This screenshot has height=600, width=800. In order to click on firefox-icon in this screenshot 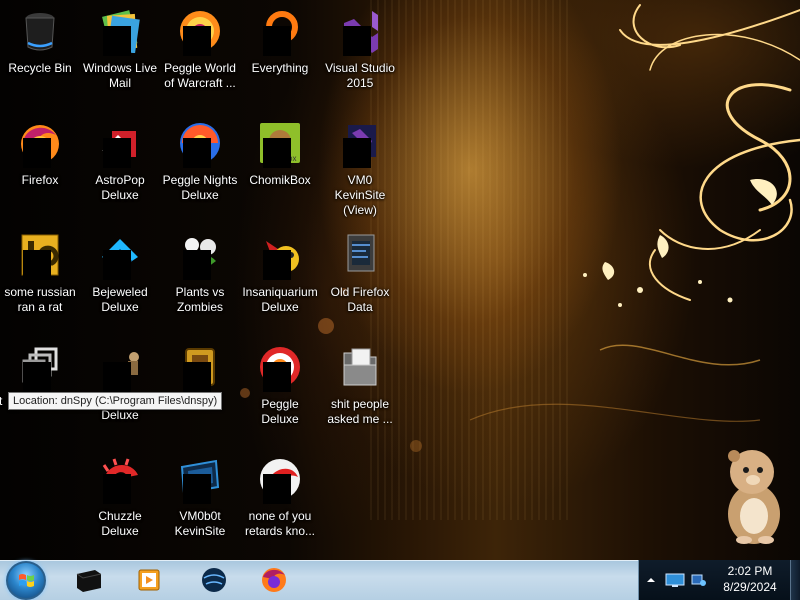, I will do `click(274, 580)`.